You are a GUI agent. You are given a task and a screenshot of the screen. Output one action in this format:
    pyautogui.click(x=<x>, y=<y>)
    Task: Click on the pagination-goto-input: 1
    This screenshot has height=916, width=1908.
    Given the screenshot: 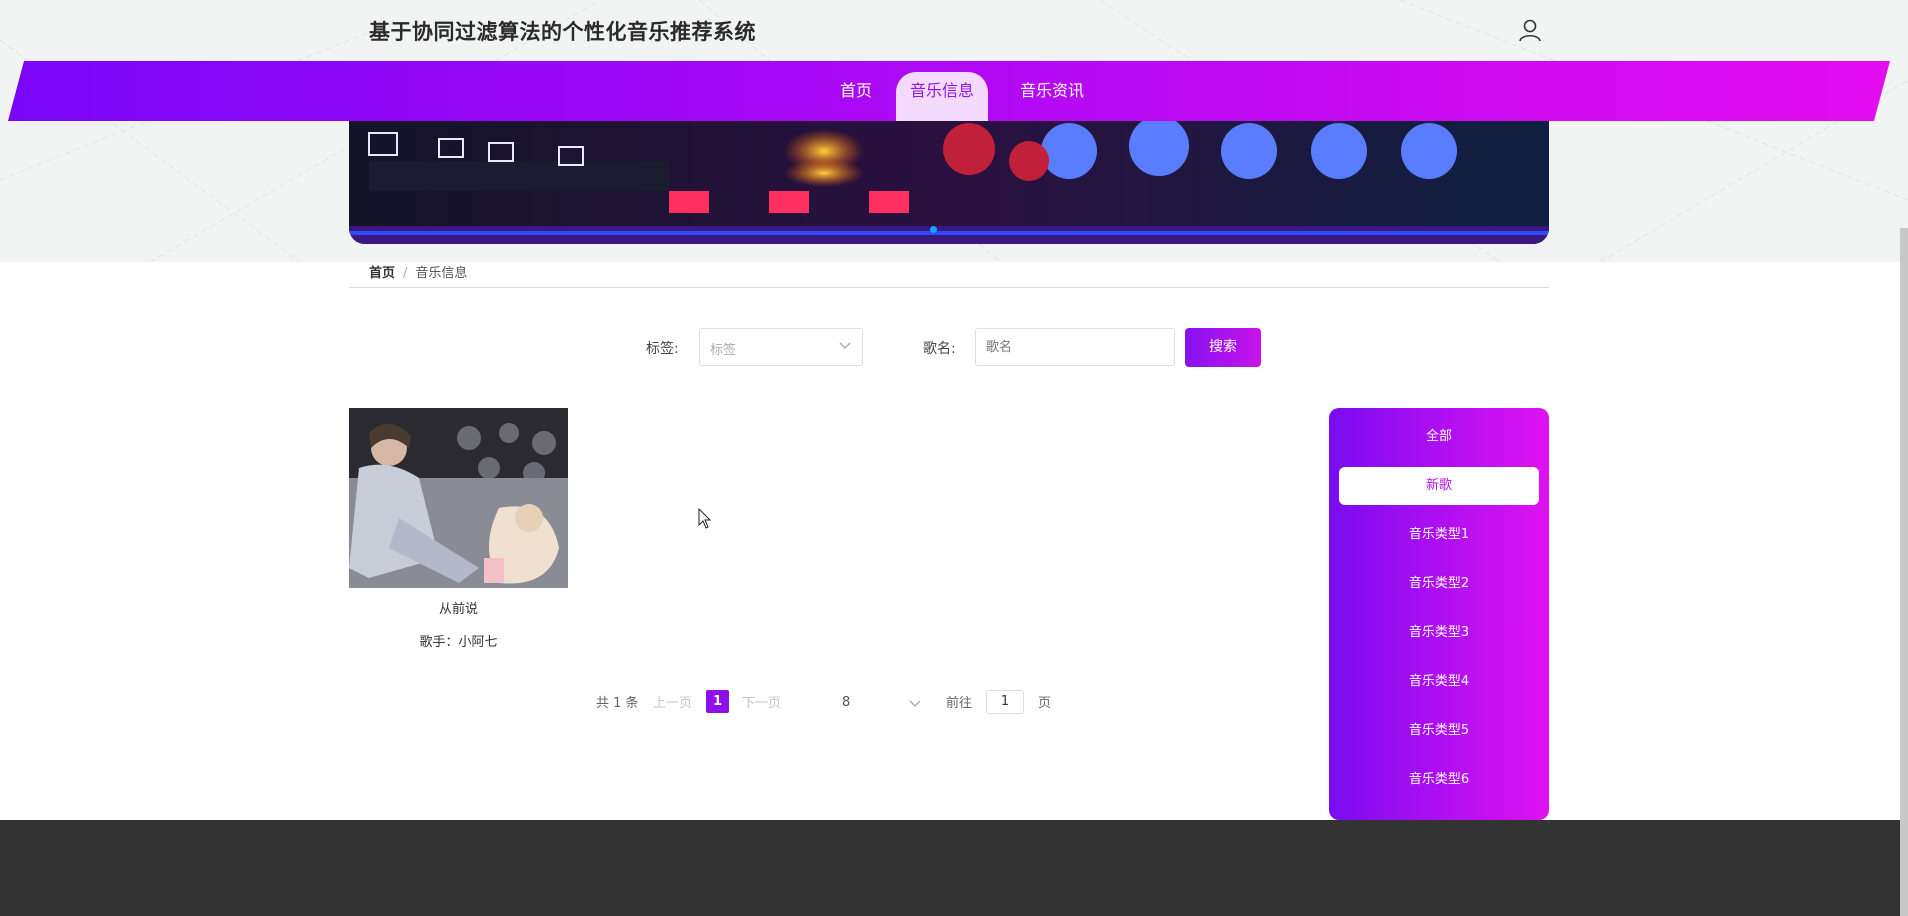 What is the action you would take?
    pyautogui.click(x=1005, y=702)
    